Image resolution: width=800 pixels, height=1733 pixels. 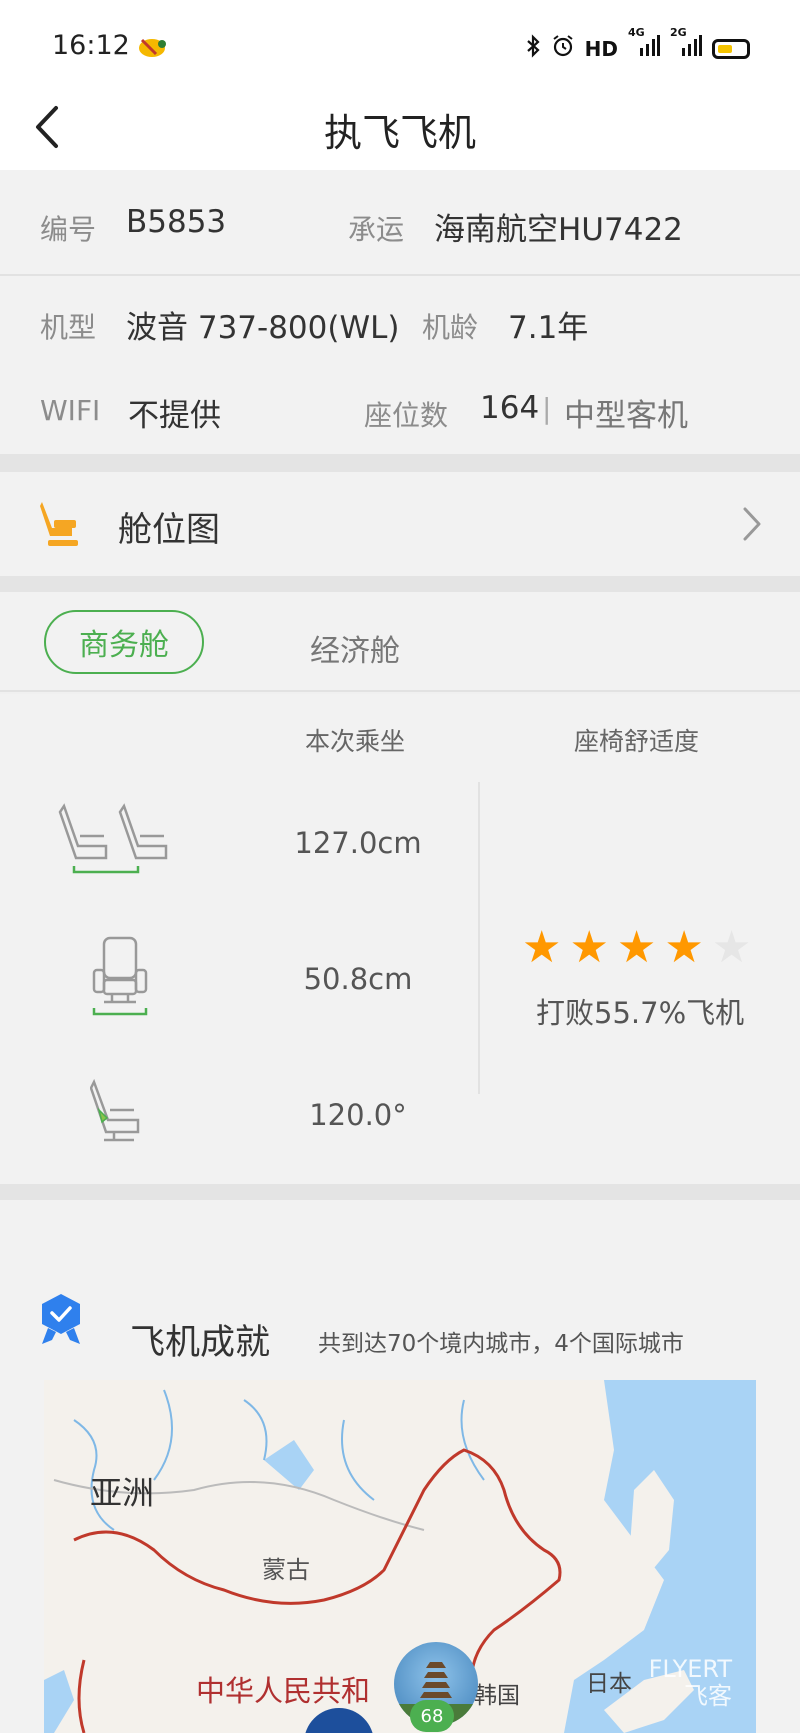 I want to click on city-count-badge: 68, so click(x=432, y=1716).